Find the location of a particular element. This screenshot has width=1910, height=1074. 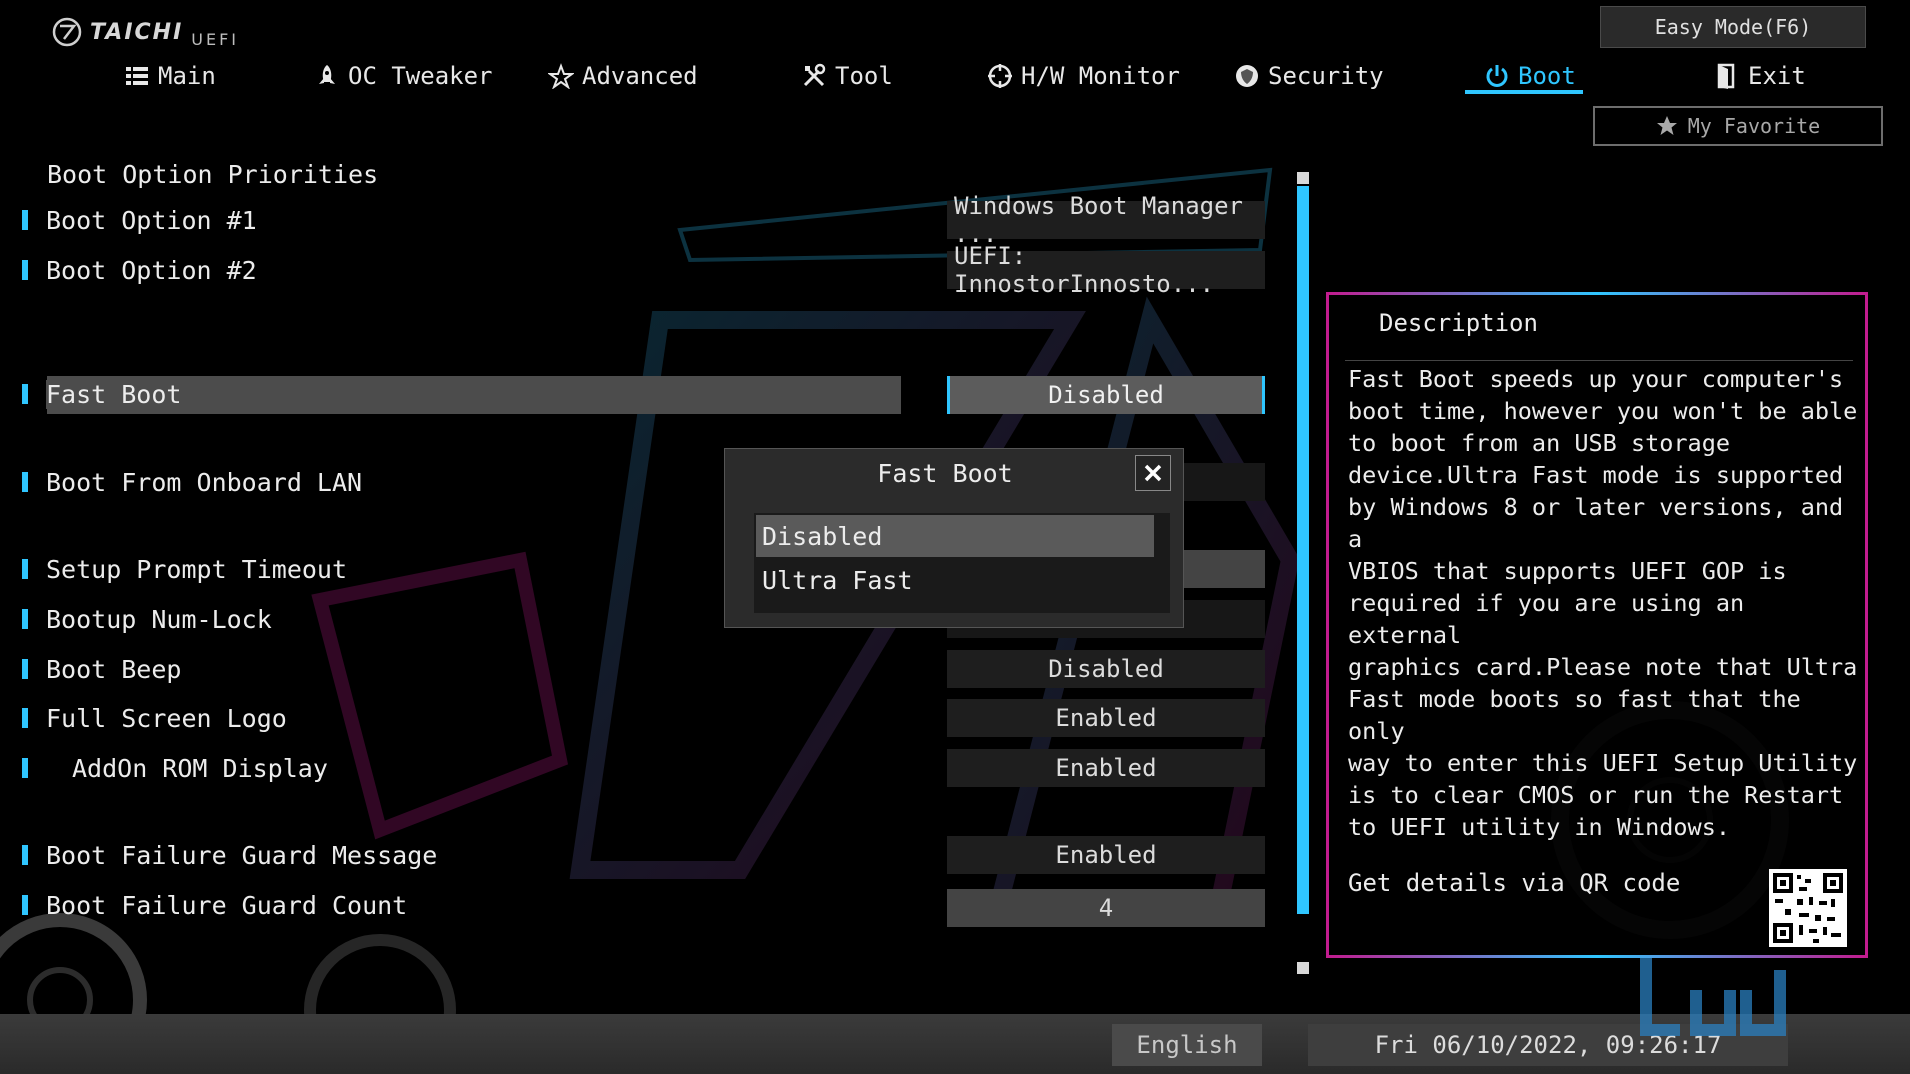

my-favorite-label: My Favorite is located at coordinates (1754, 126).